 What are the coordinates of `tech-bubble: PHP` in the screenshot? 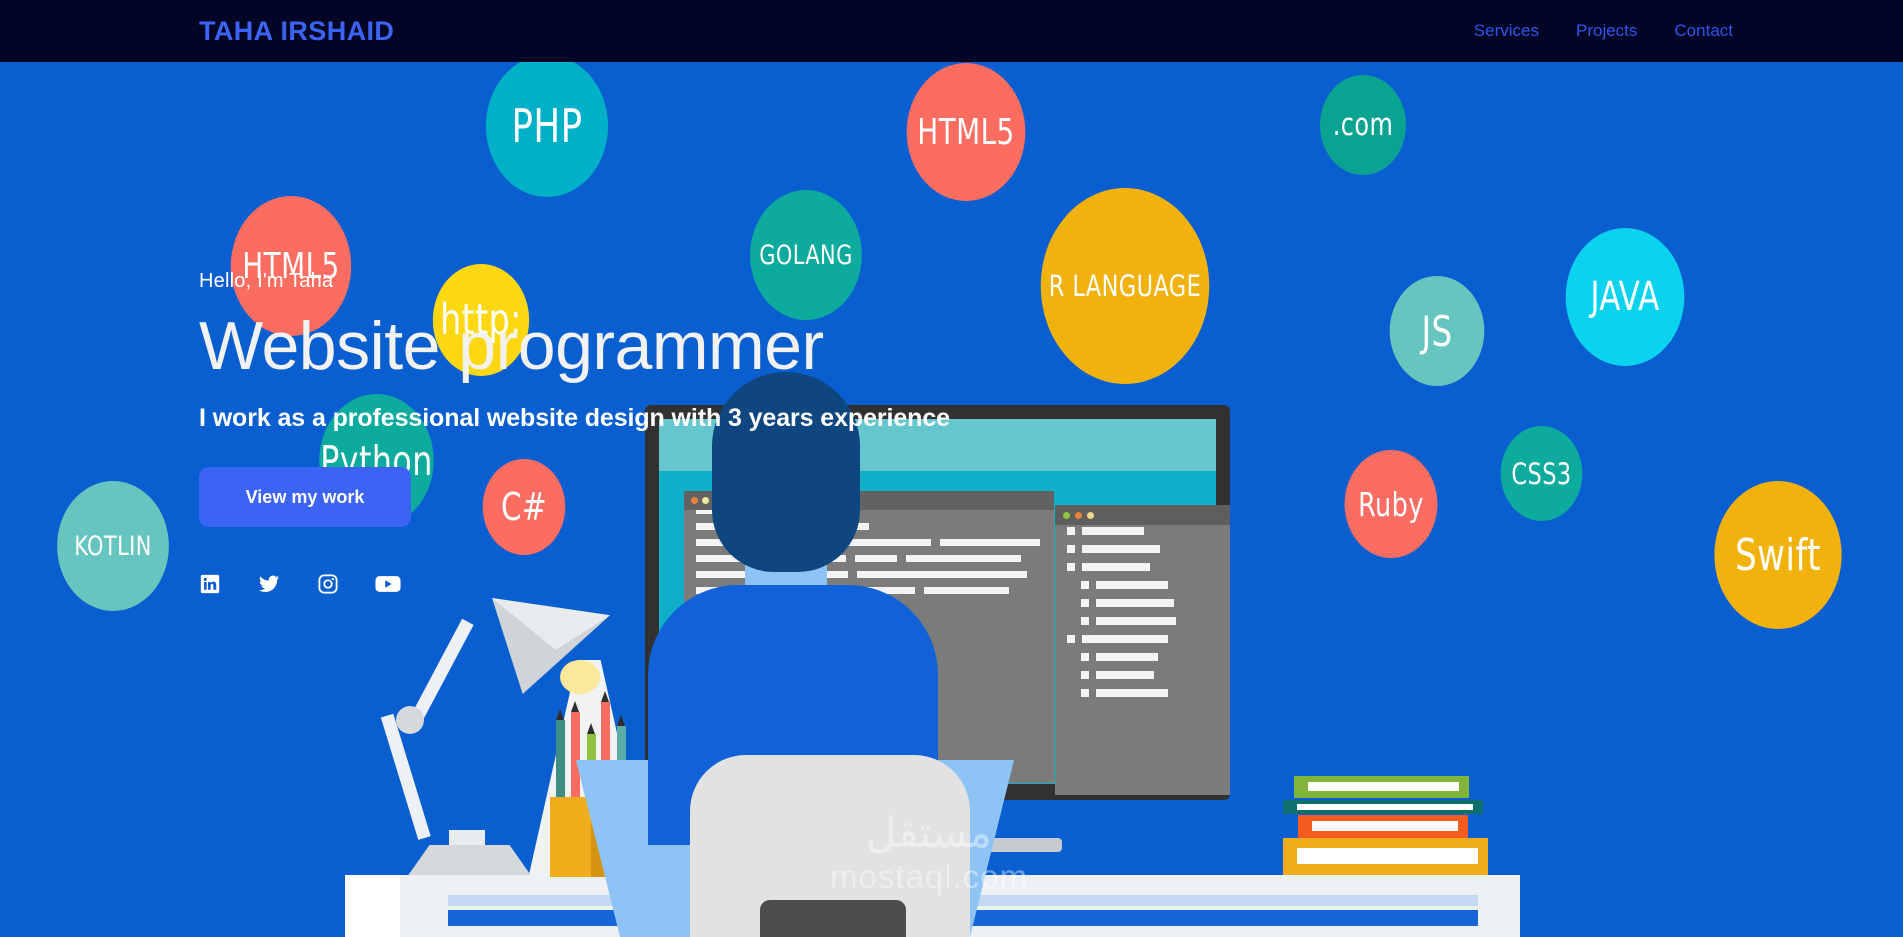 It's located at (547, 126).